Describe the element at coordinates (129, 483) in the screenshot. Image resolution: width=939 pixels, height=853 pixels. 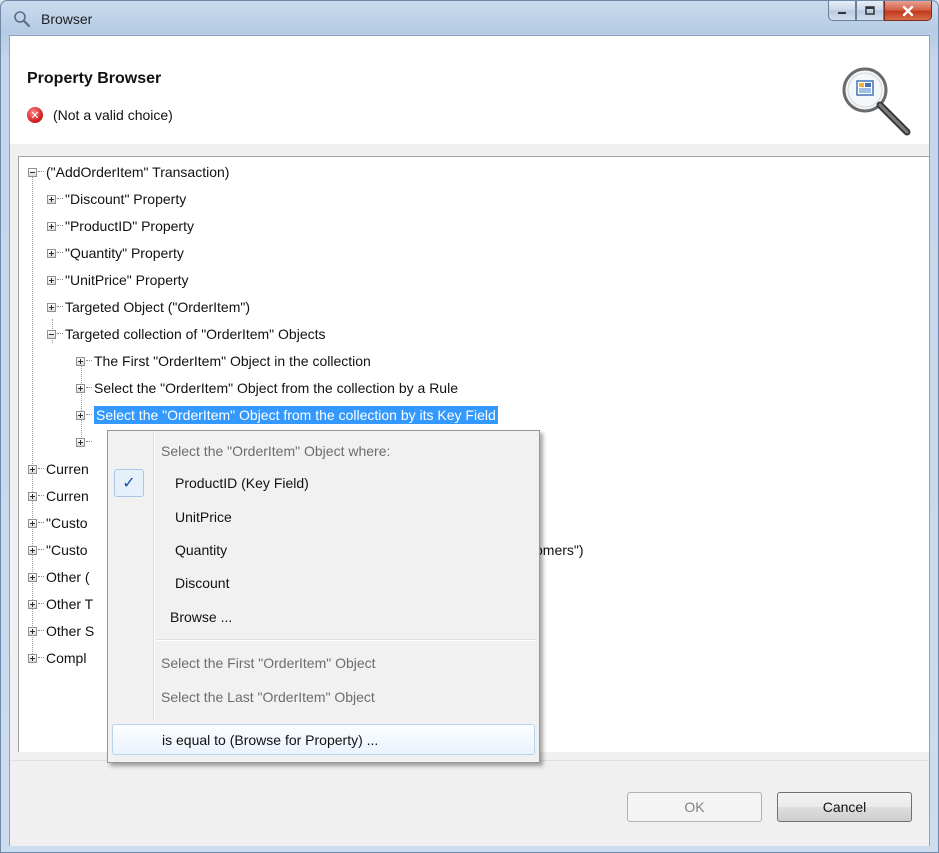
I see `check-icon: ✓` at that location.